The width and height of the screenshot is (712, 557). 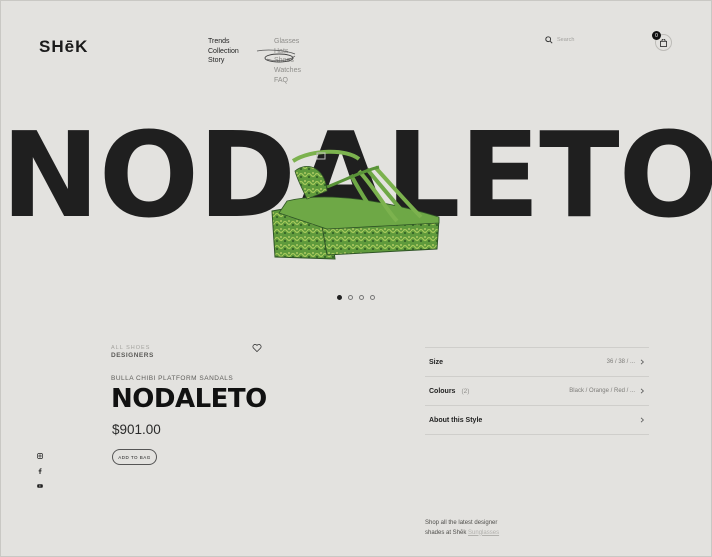 What do you see at coordinates (257, 348) in the screenshot?
I see `heart-icon` at bounding box center [257, 348].